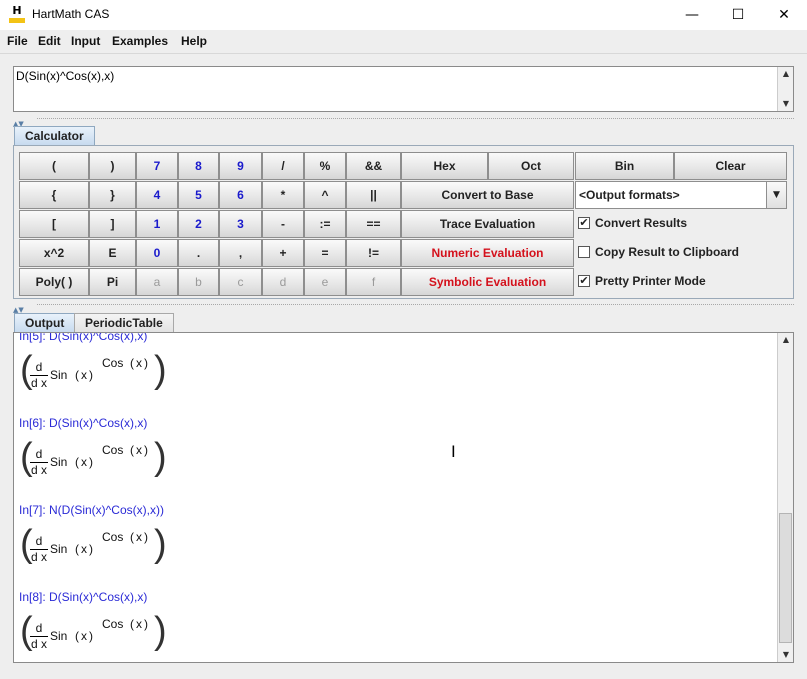  What do you see at coordinates (487, 282) in the screenshot?
I see `symbolic-evaluation-button: Symbolic Evaluation` at bounding box center [487, 282].